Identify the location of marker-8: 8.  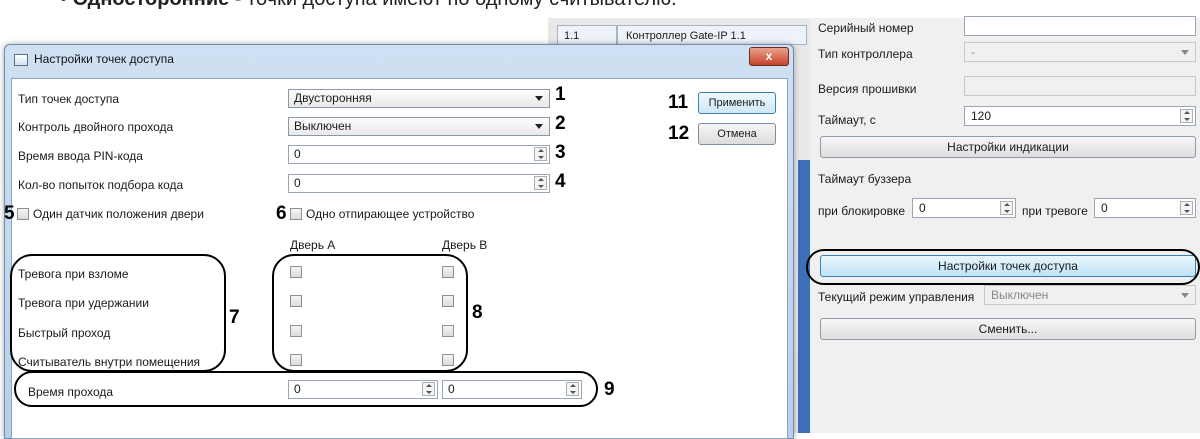
(477, 312).